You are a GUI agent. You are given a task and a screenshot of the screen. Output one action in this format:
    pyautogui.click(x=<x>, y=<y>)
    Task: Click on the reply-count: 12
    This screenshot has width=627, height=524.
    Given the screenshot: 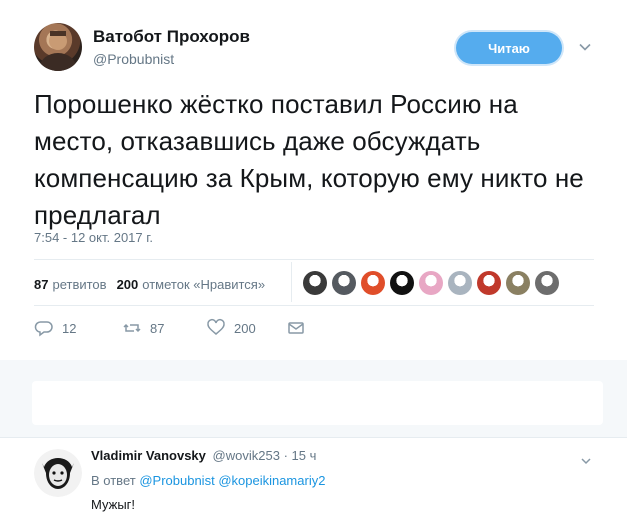 What is the action you would take?
    pyautogui.click(x=69, y=328)
    